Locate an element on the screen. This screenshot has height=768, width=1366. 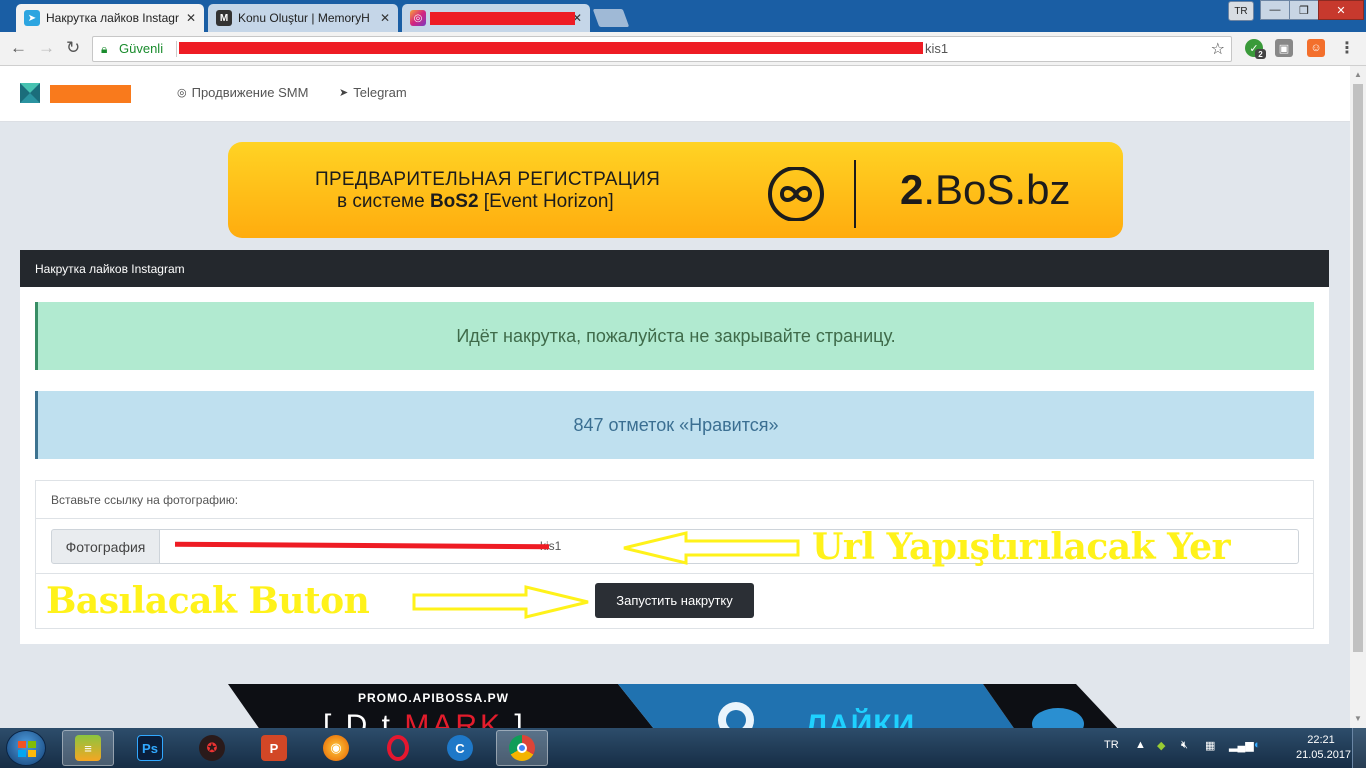
promo-brand-prefix: [ D t is located at coordinates (364, 718).